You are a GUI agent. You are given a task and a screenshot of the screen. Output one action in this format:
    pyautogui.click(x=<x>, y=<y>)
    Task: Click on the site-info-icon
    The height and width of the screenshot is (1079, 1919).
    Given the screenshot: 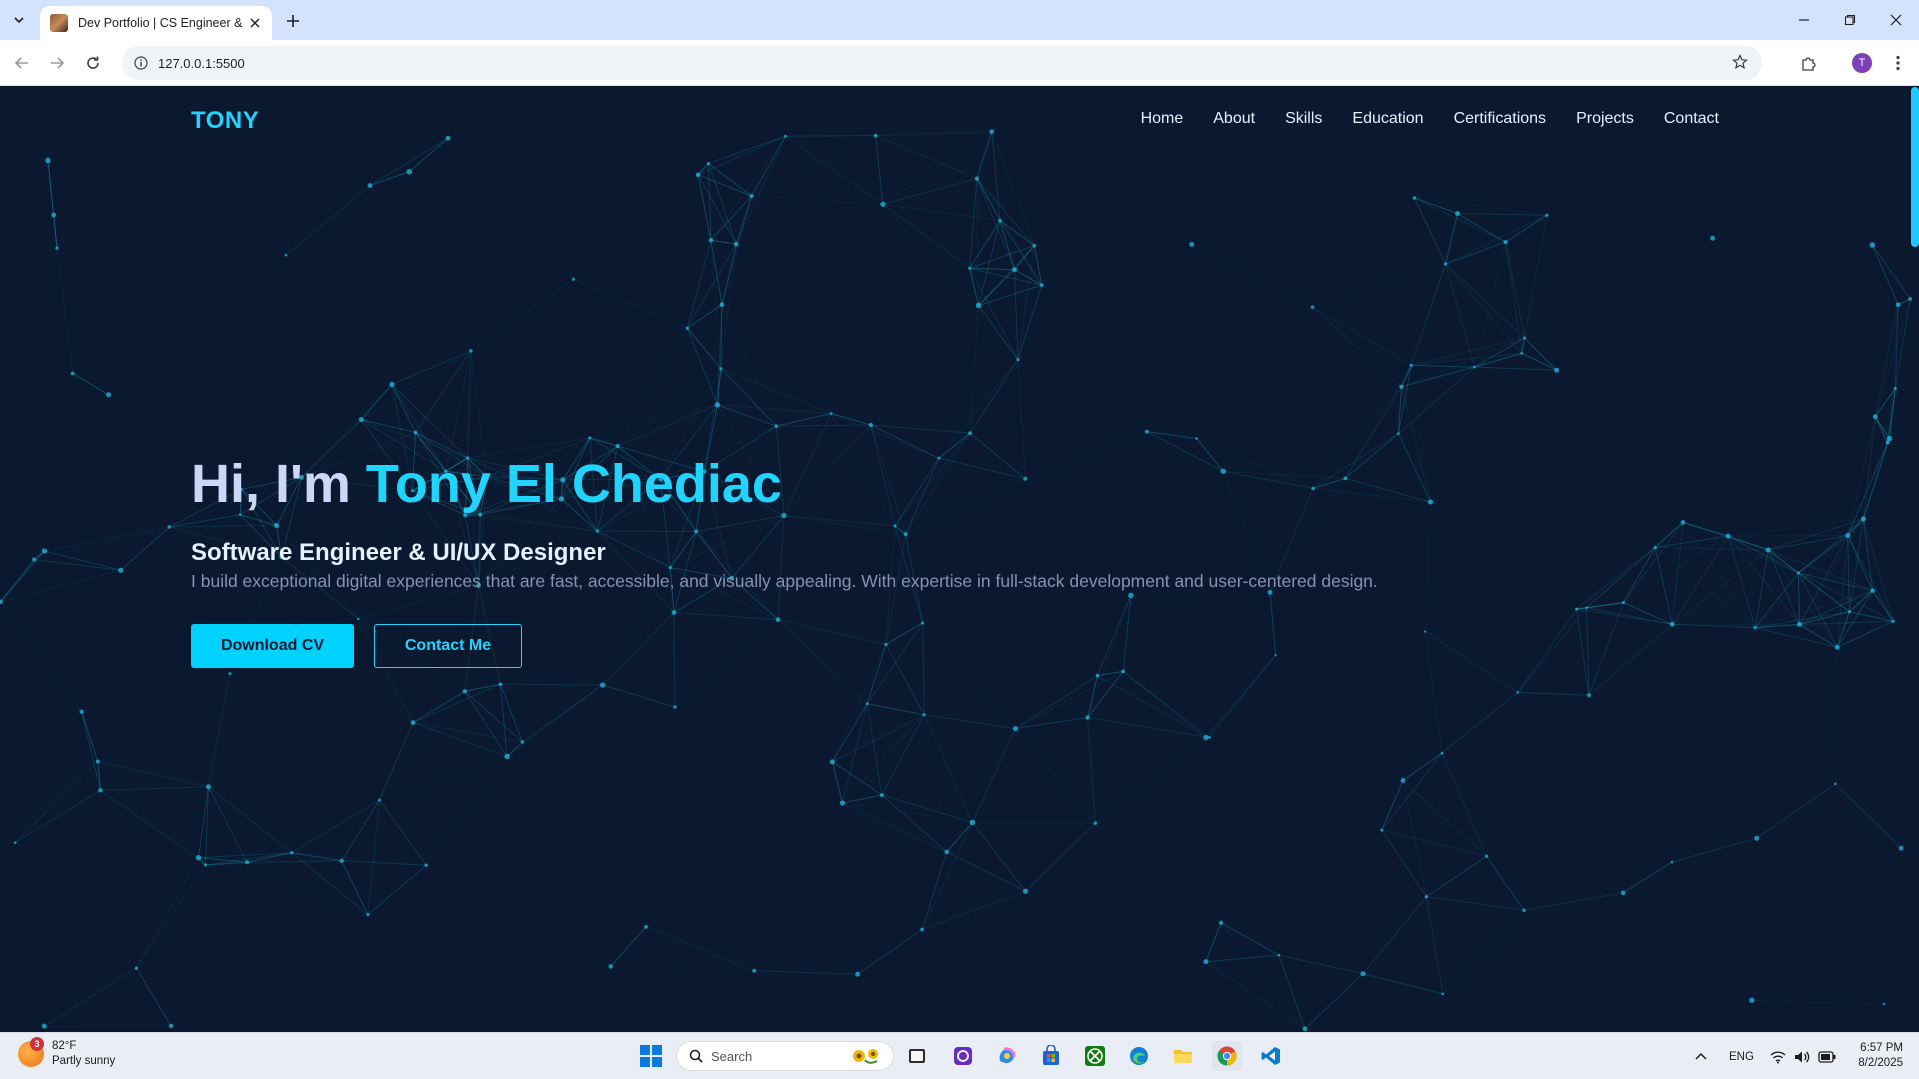 What is the action you would take?
    pyautogui.click(x=141, y=63)
    